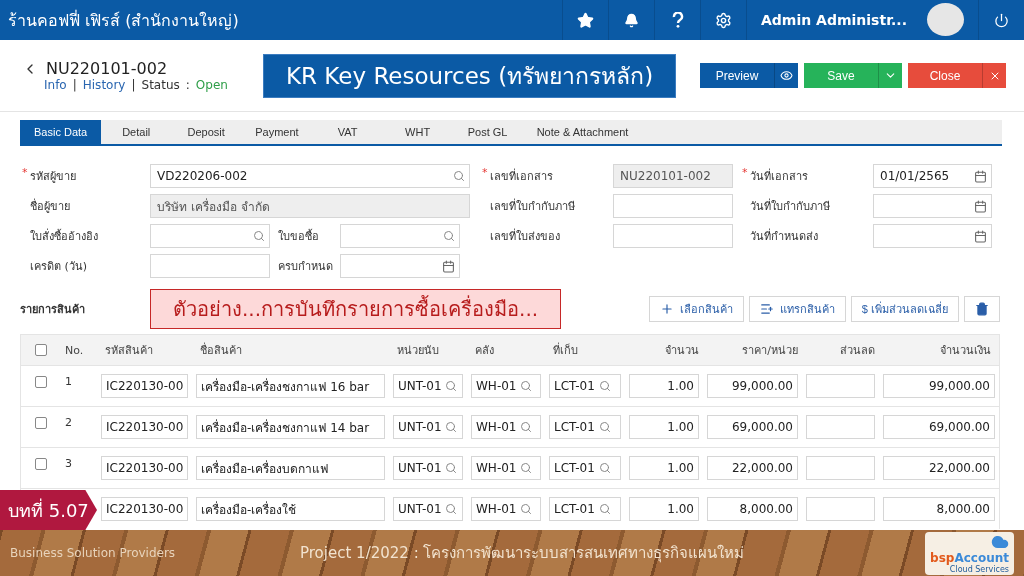 This screenshot has height=576, width=1024. I want to click on delete-button, so click(982, 309).